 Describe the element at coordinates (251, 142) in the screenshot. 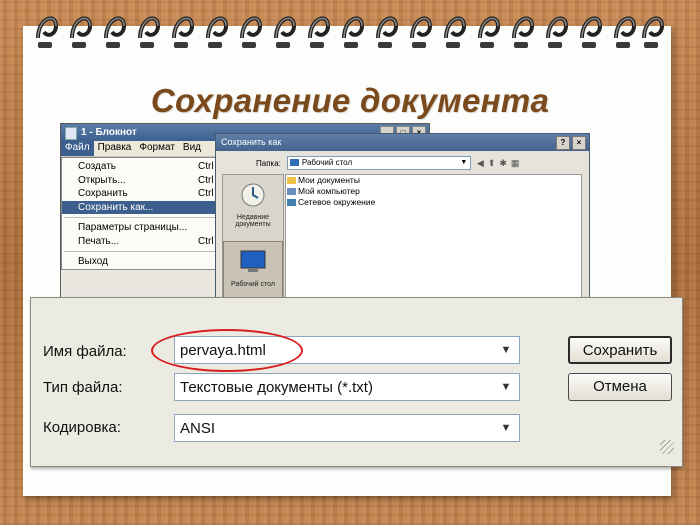

I see `save-dialog-title: Сохранить как` at that location.